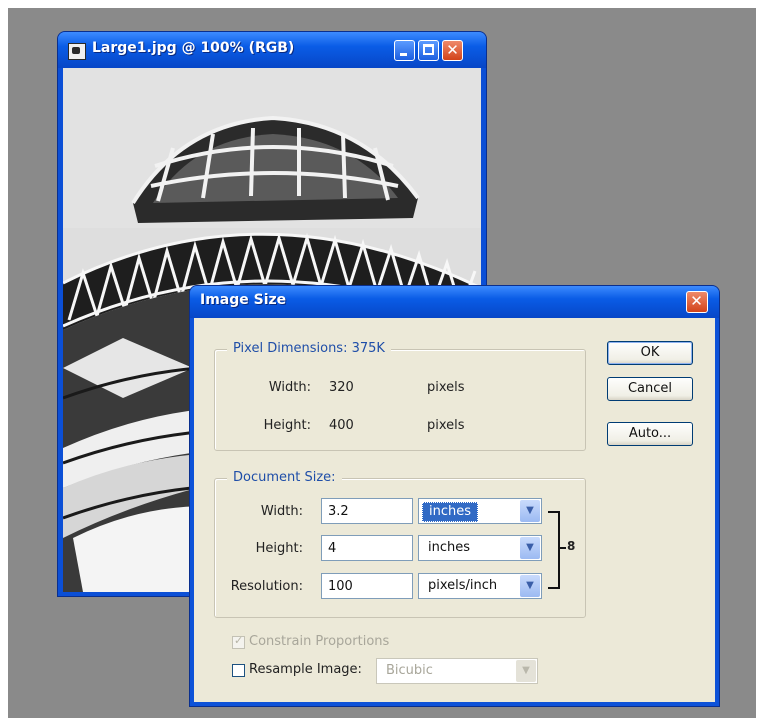 The width and height of the screenshot is (764, 726). Describe the element at coordinates (341, 387) in the screenshot. I see `pixel-width-value: 320` at that location.